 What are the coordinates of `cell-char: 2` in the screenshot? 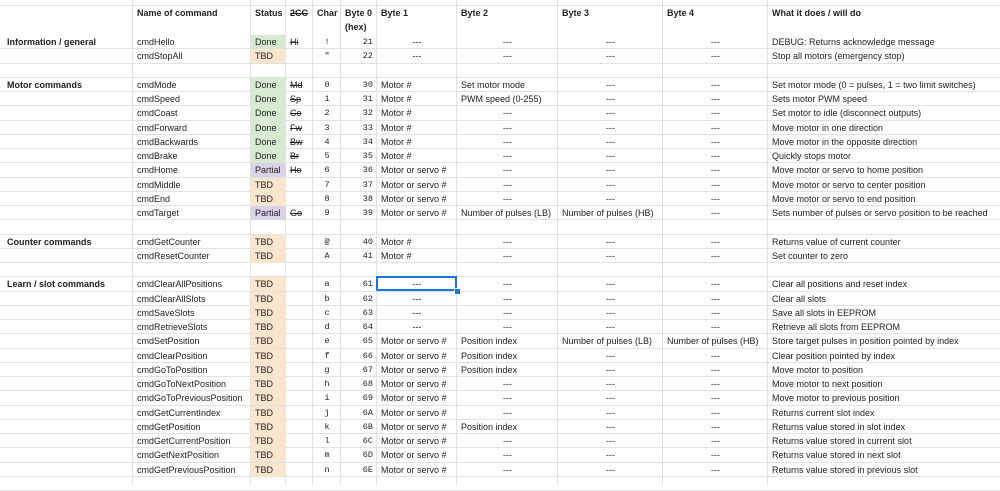 It's located at (327, 113).